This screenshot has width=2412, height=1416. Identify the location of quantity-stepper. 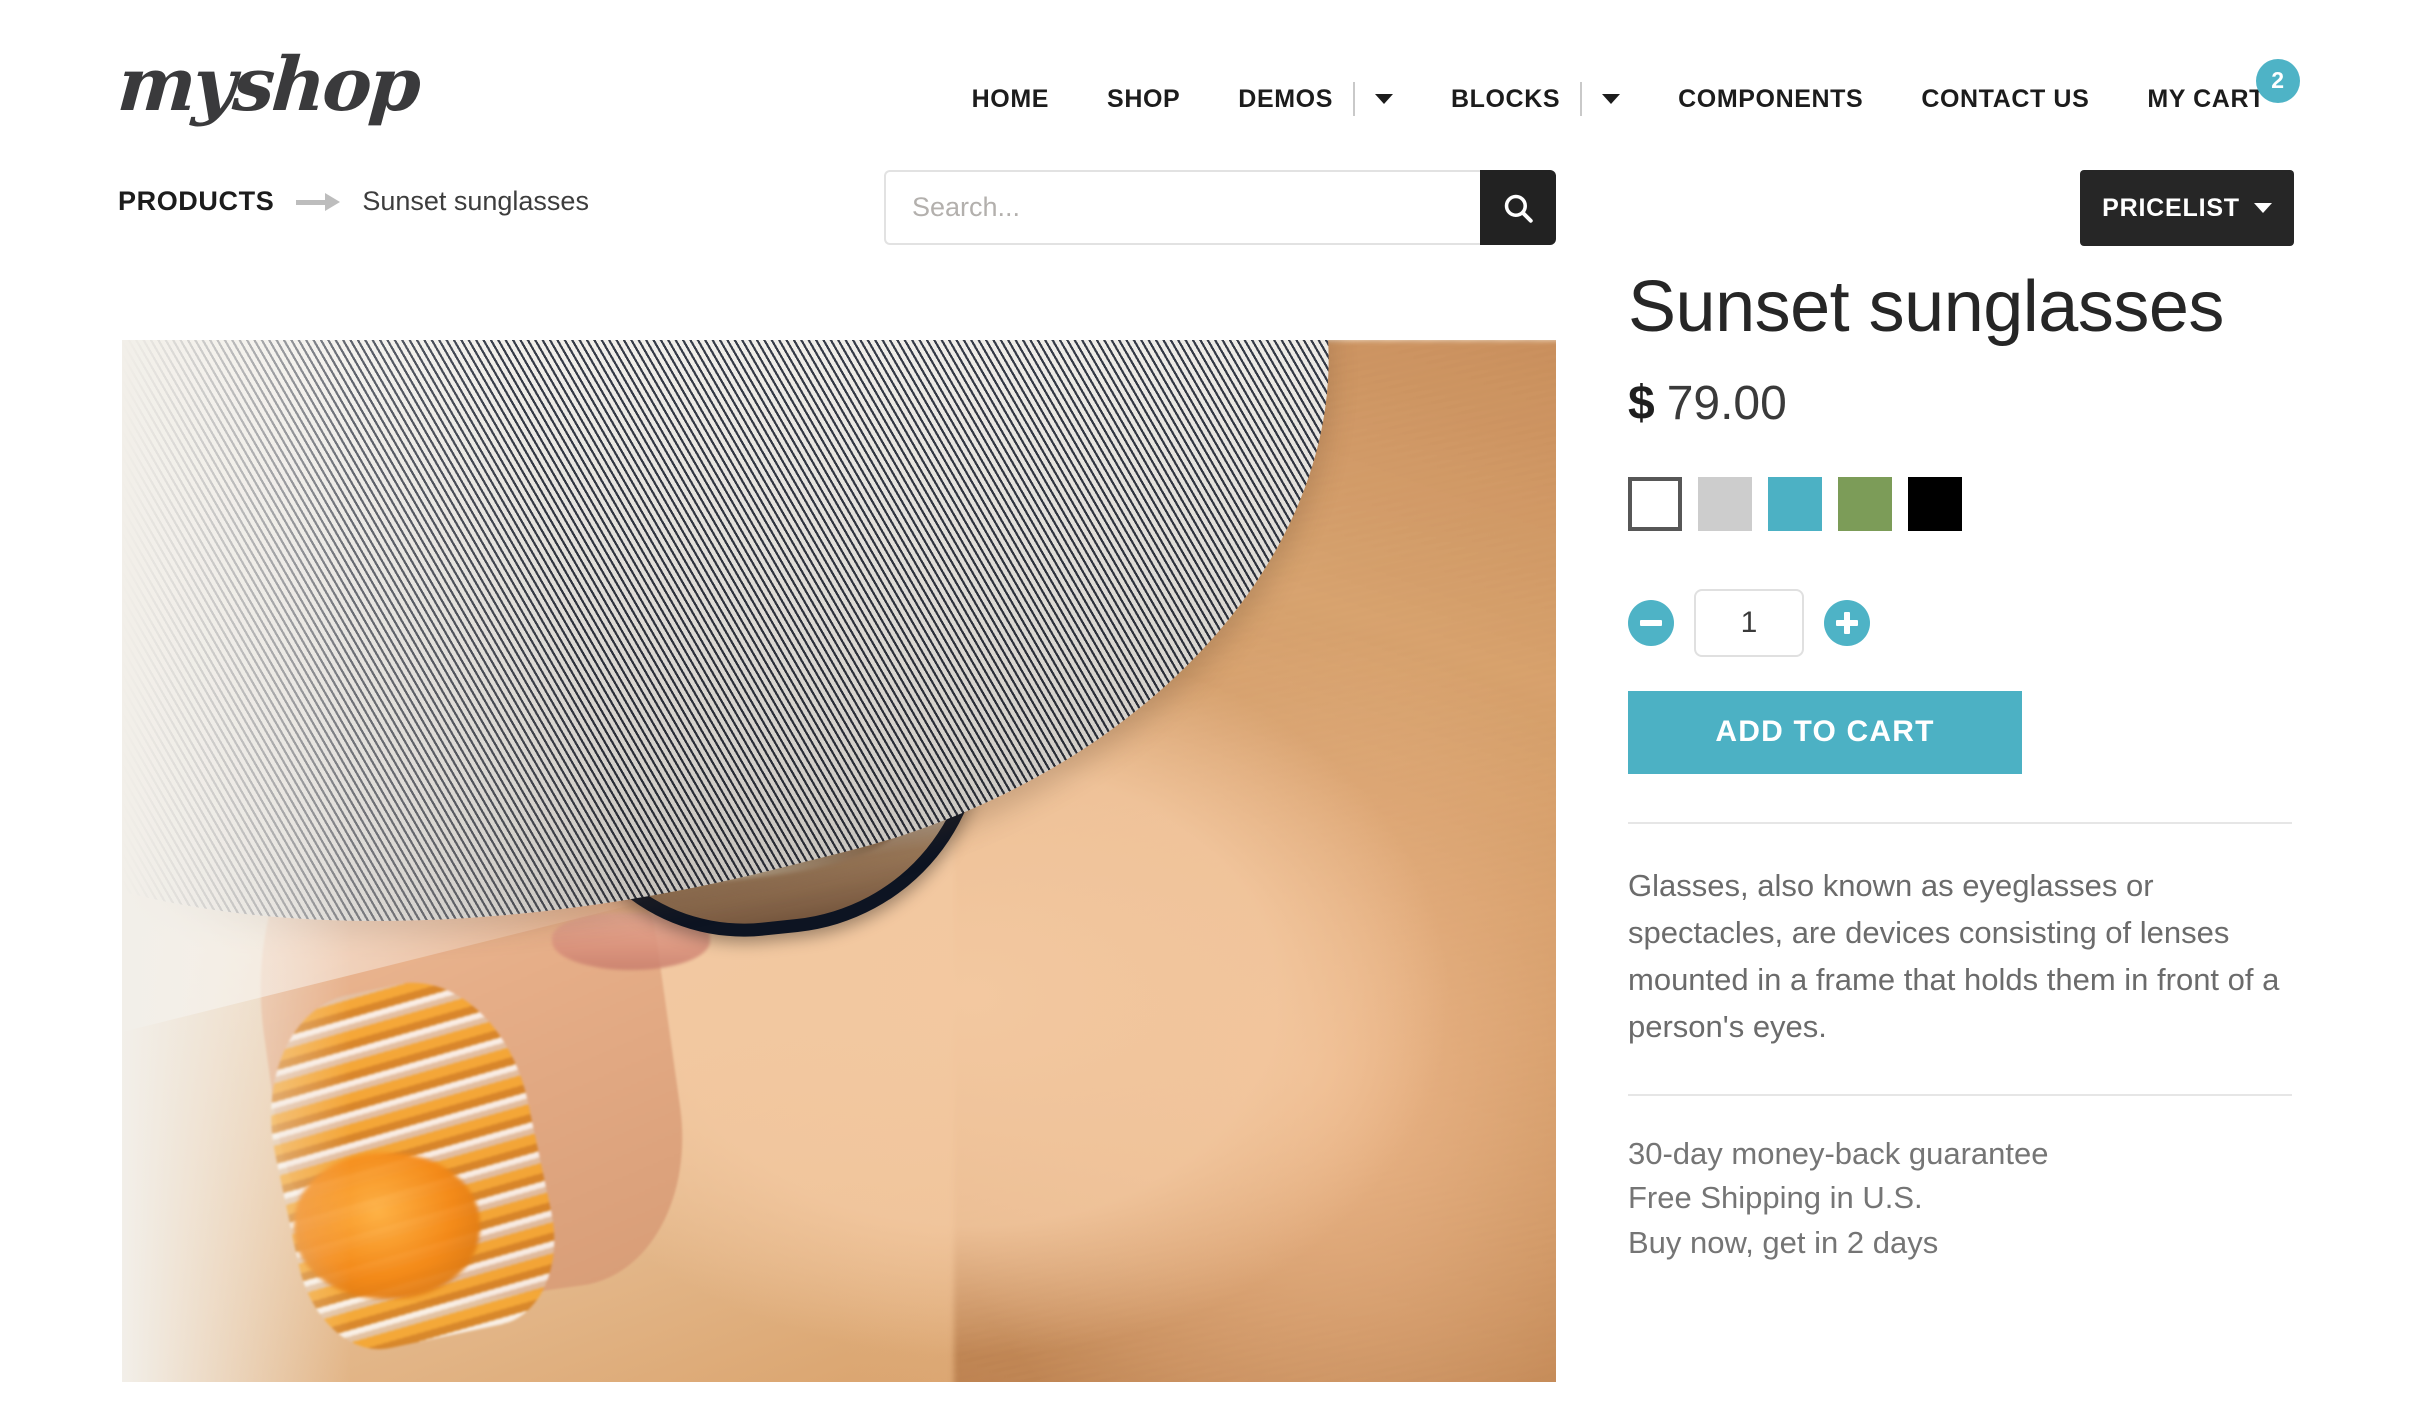
(1960, 622).